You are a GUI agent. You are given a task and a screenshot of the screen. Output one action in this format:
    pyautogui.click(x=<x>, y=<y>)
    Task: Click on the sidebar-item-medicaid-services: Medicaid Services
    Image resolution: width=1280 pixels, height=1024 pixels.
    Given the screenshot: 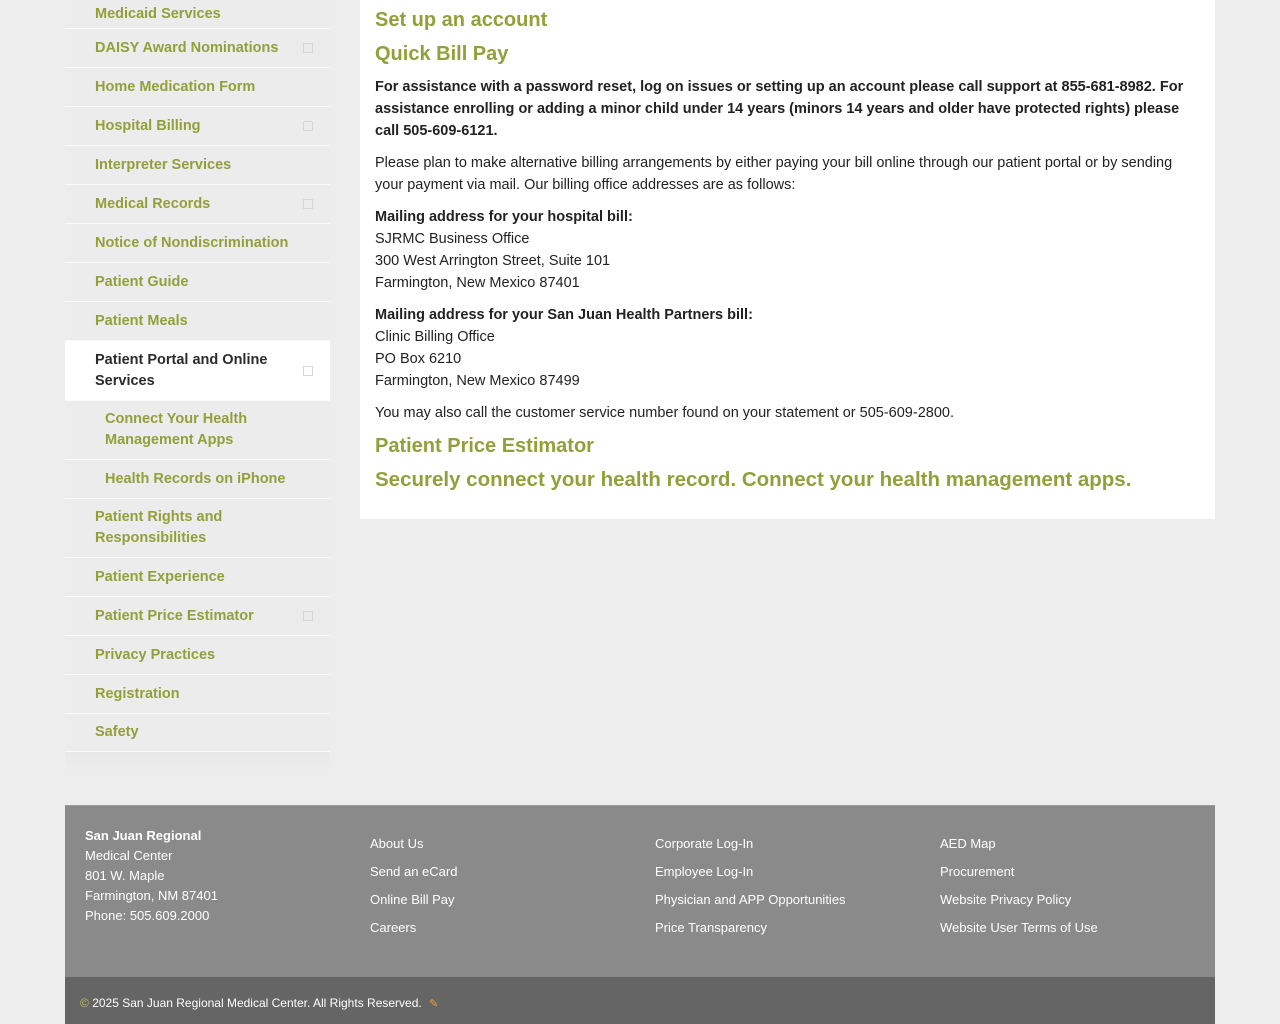 What is the action you would take?
    pyautogui.click(x=197, y=14)
    